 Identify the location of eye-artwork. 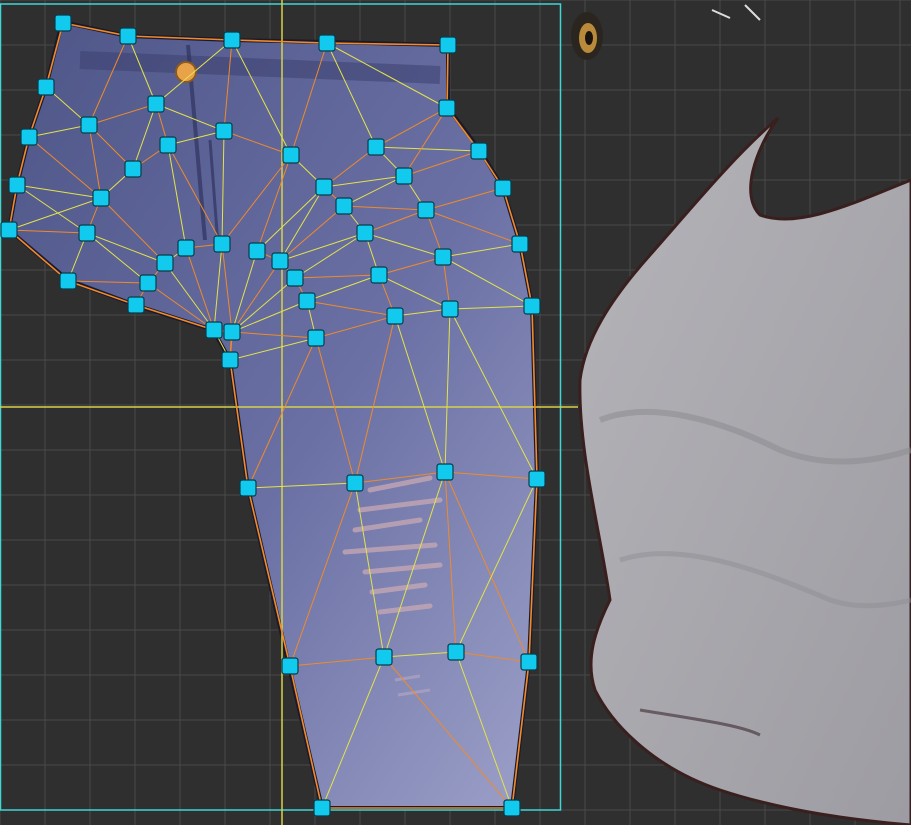
(666, 32).